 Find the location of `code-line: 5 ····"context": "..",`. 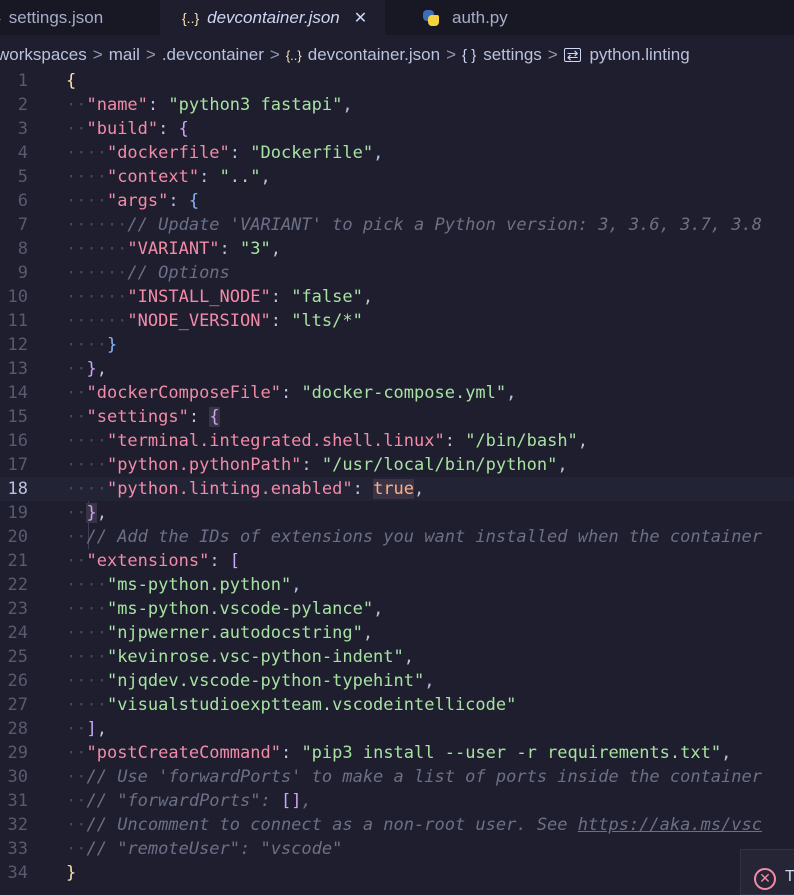

code-line: 5 ····"context": "..", is located at coordinates (397, 177).